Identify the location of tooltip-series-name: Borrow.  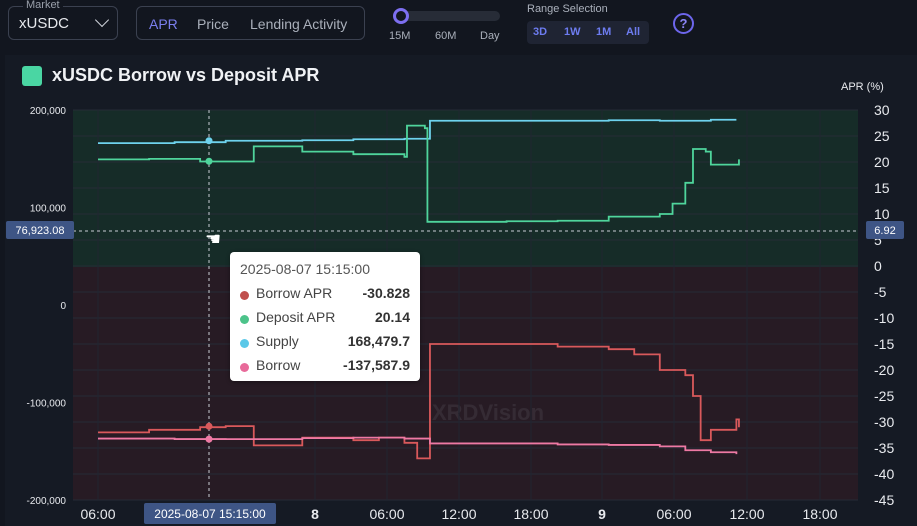
(278, 365).